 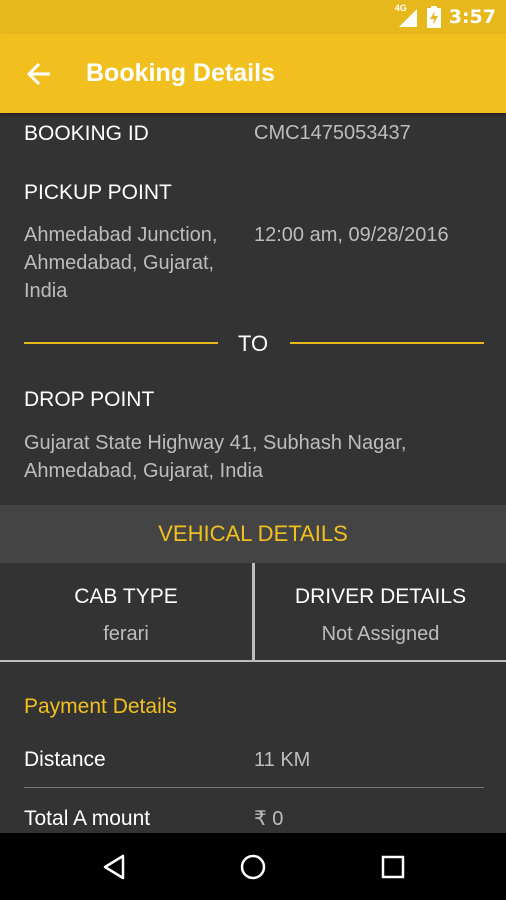 I want to click on arrow-left-icon, so click(x=38, y=73).